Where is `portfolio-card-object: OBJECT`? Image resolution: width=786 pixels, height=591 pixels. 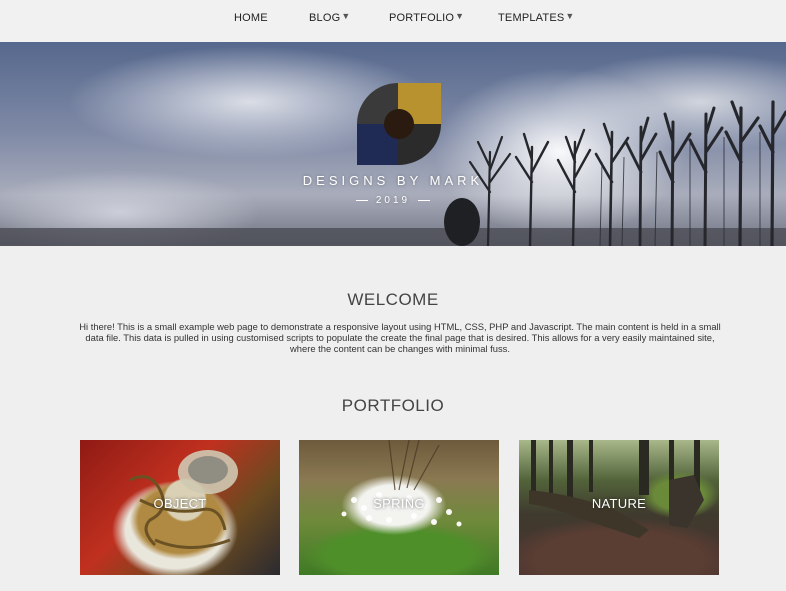 portfolio-card-object: OBJECT is located at coordinates (180, 507).